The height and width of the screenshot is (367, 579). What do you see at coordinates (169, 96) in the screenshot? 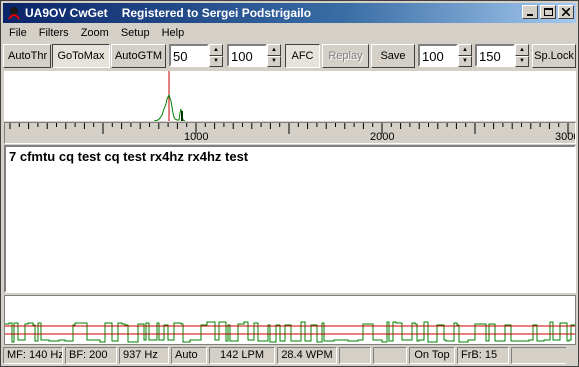
I see `spectrum-graph` at bounding box center [169, 96].